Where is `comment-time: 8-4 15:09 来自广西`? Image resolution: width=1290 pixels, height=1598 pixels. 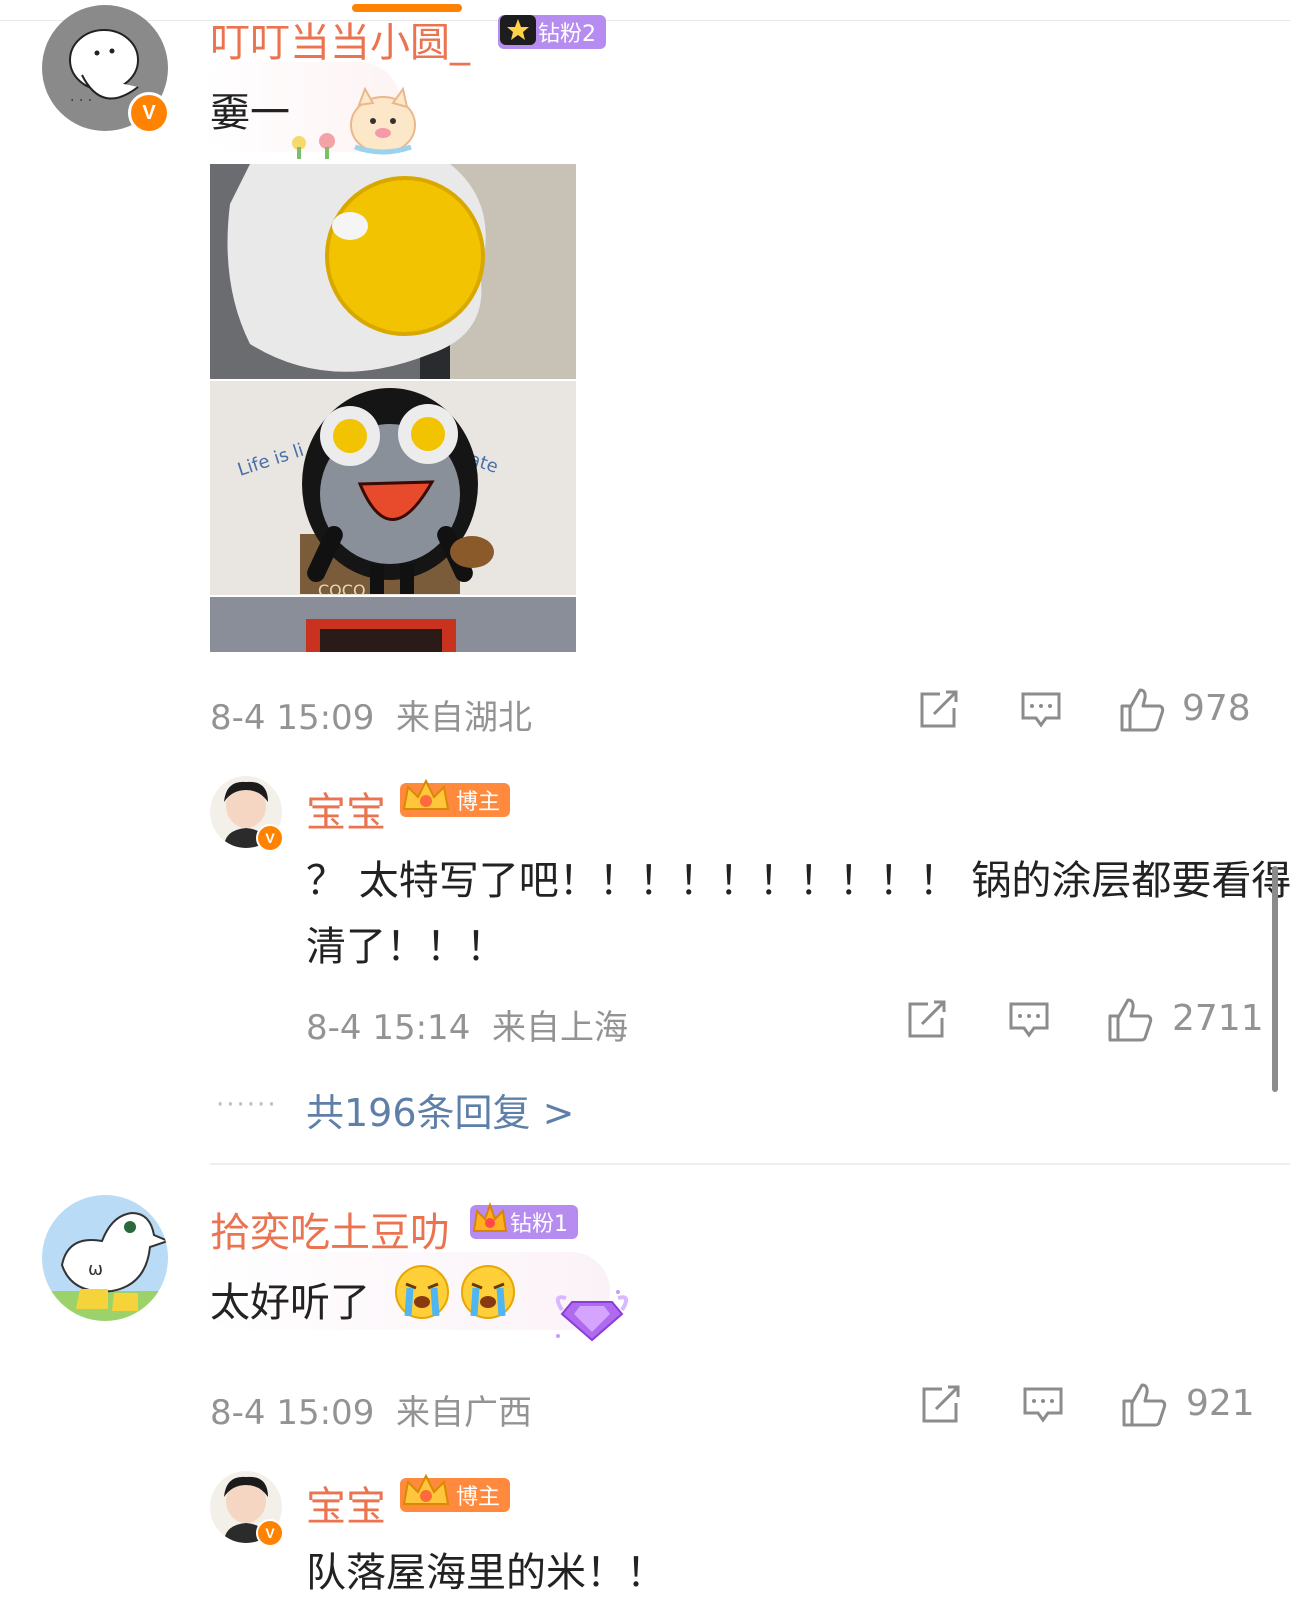 comment-time: 8-4 15:09 来自广西 is located at coordinates (371, 1409).